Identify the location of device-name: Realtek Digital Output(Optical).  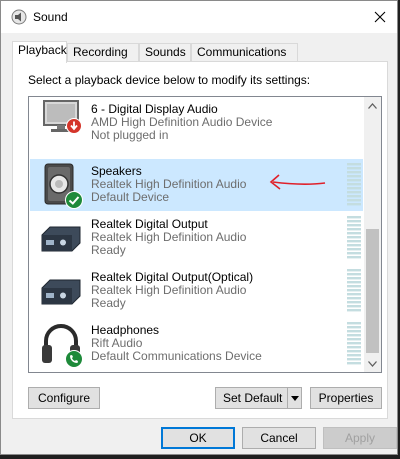
(172, 277).